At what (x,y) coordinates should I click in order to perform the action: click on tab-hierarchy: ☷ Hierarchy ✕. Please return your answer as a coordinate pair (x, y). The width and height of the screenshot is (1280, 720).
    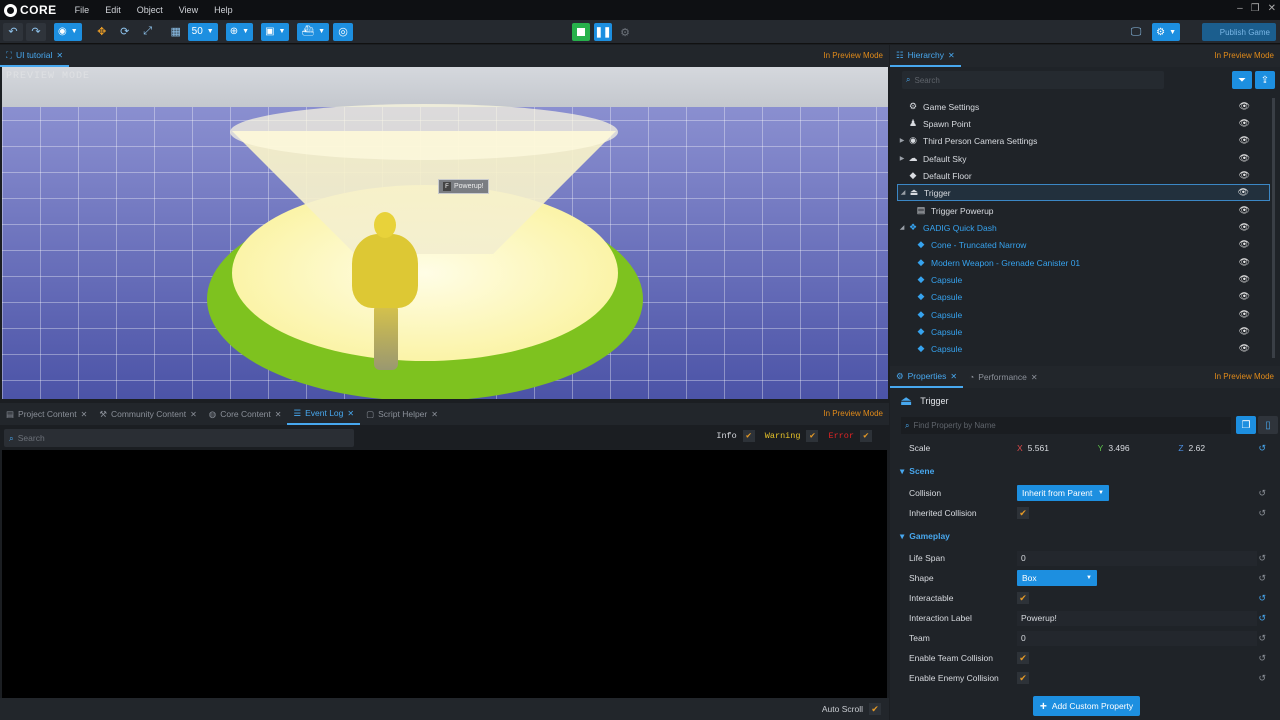
    Looking at the image, I should click on (925, 56).